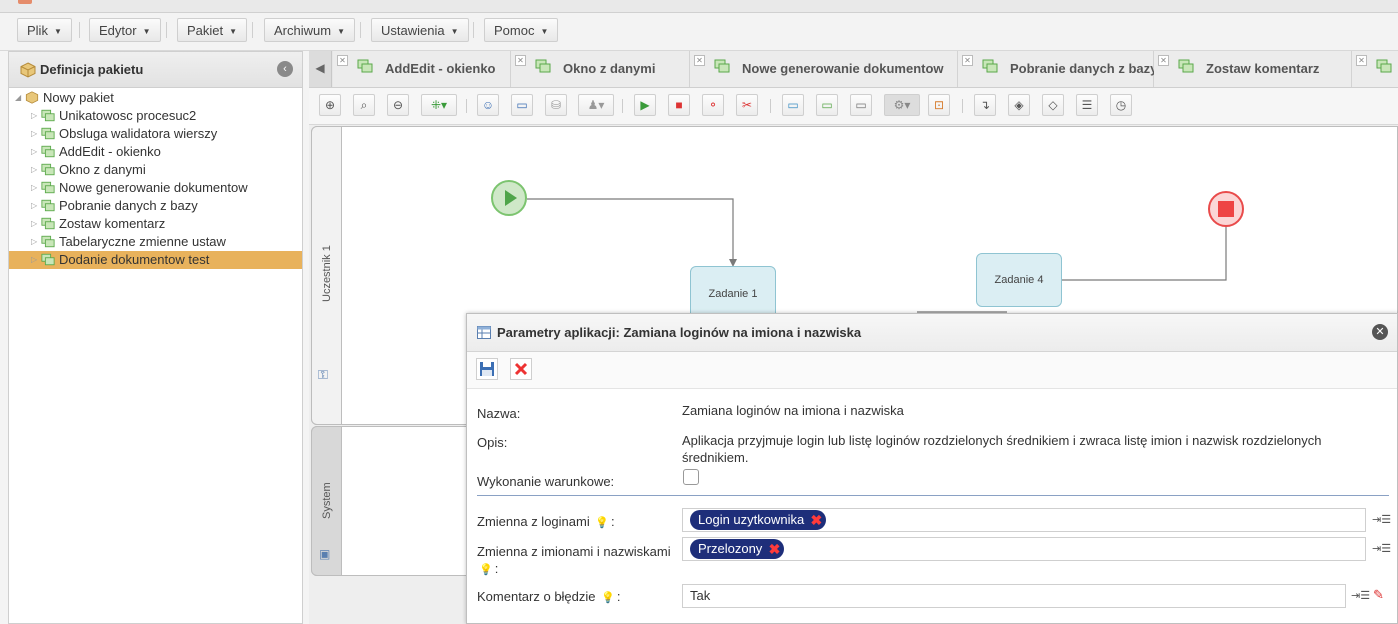  Describe the element at coordinates (1380, 332) in the screenshot. I see `close-icon: ✕` at that location.